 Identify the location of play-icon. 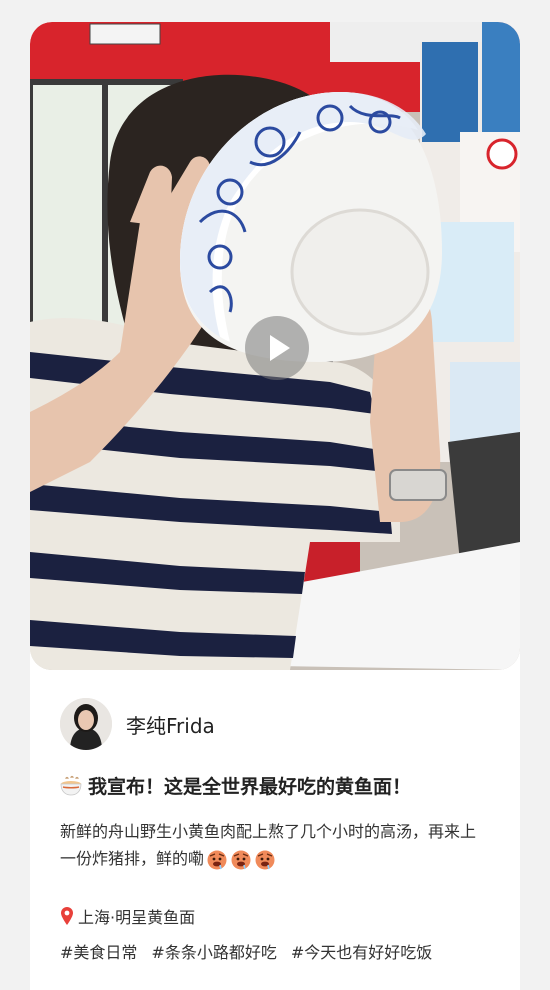
(280, 348).